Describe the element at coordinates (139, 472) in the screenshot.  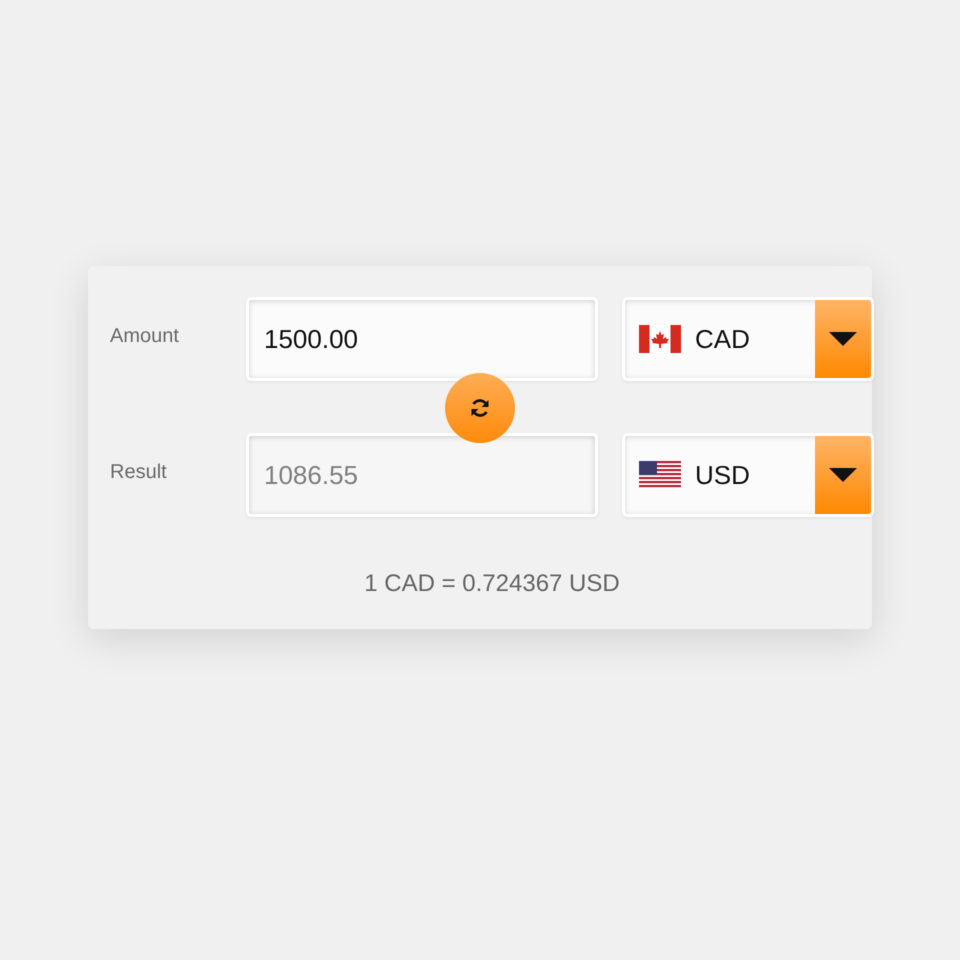
I see `field-label: Result` at that location.